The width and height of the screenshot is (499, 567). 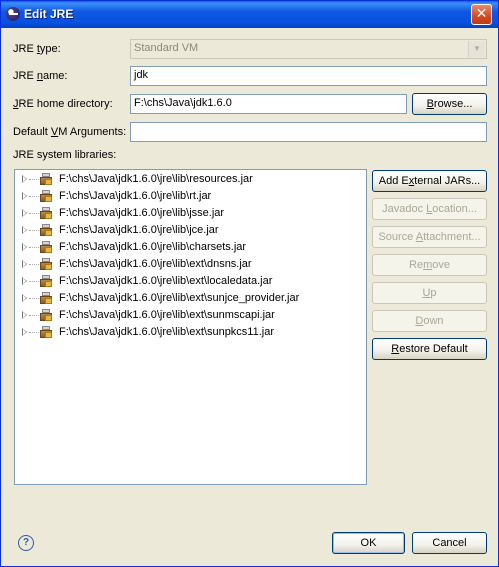 What do you see at coordinates (429, 265) in the screenshot?
I see `remove-button: Remove` at bounding box center [429, 265].